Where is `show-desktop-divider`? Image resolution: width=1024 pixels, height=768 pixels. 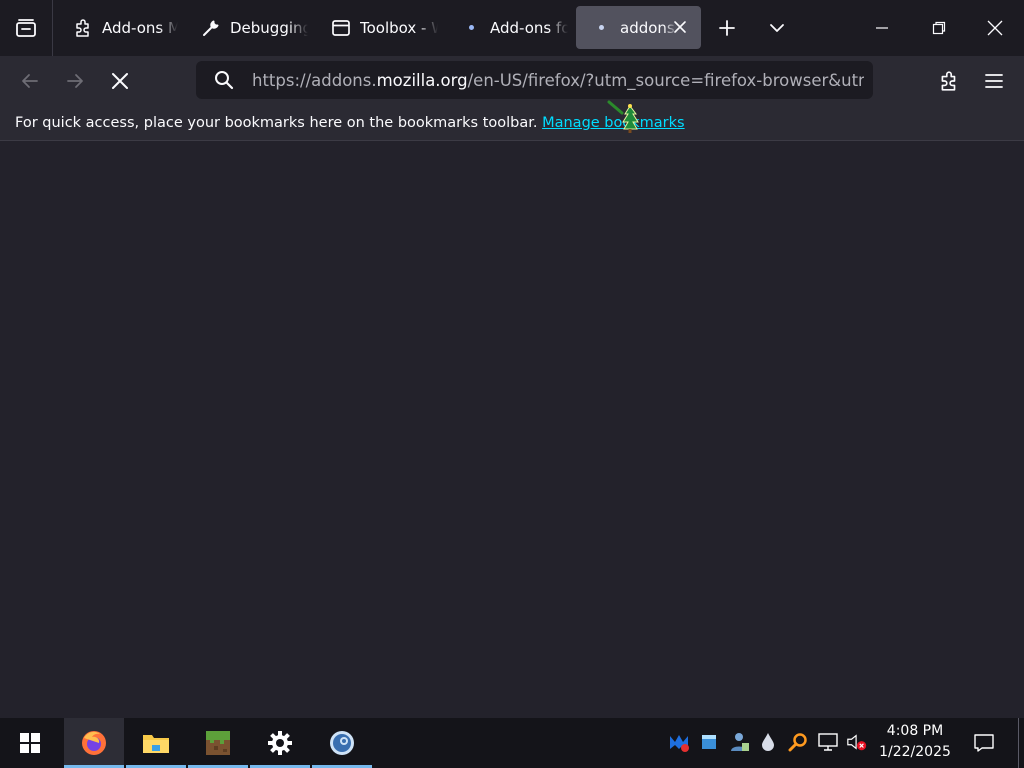
show-desktop-divider is located at coordinates (1018, 743).